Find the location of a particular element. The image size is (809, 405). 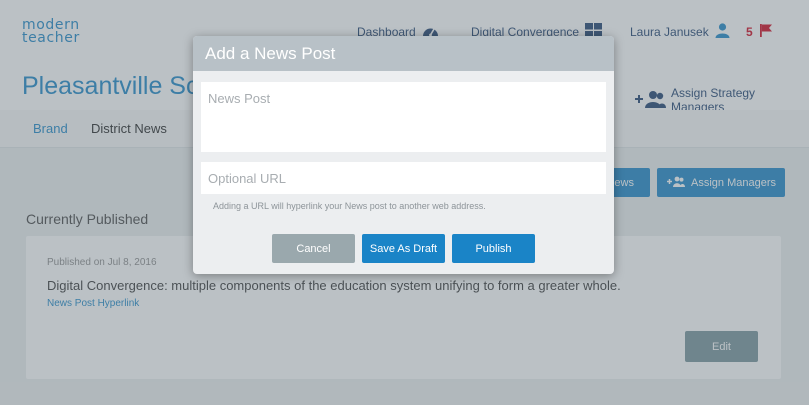

publish-button: Publish is located at coordinates (493, 248).